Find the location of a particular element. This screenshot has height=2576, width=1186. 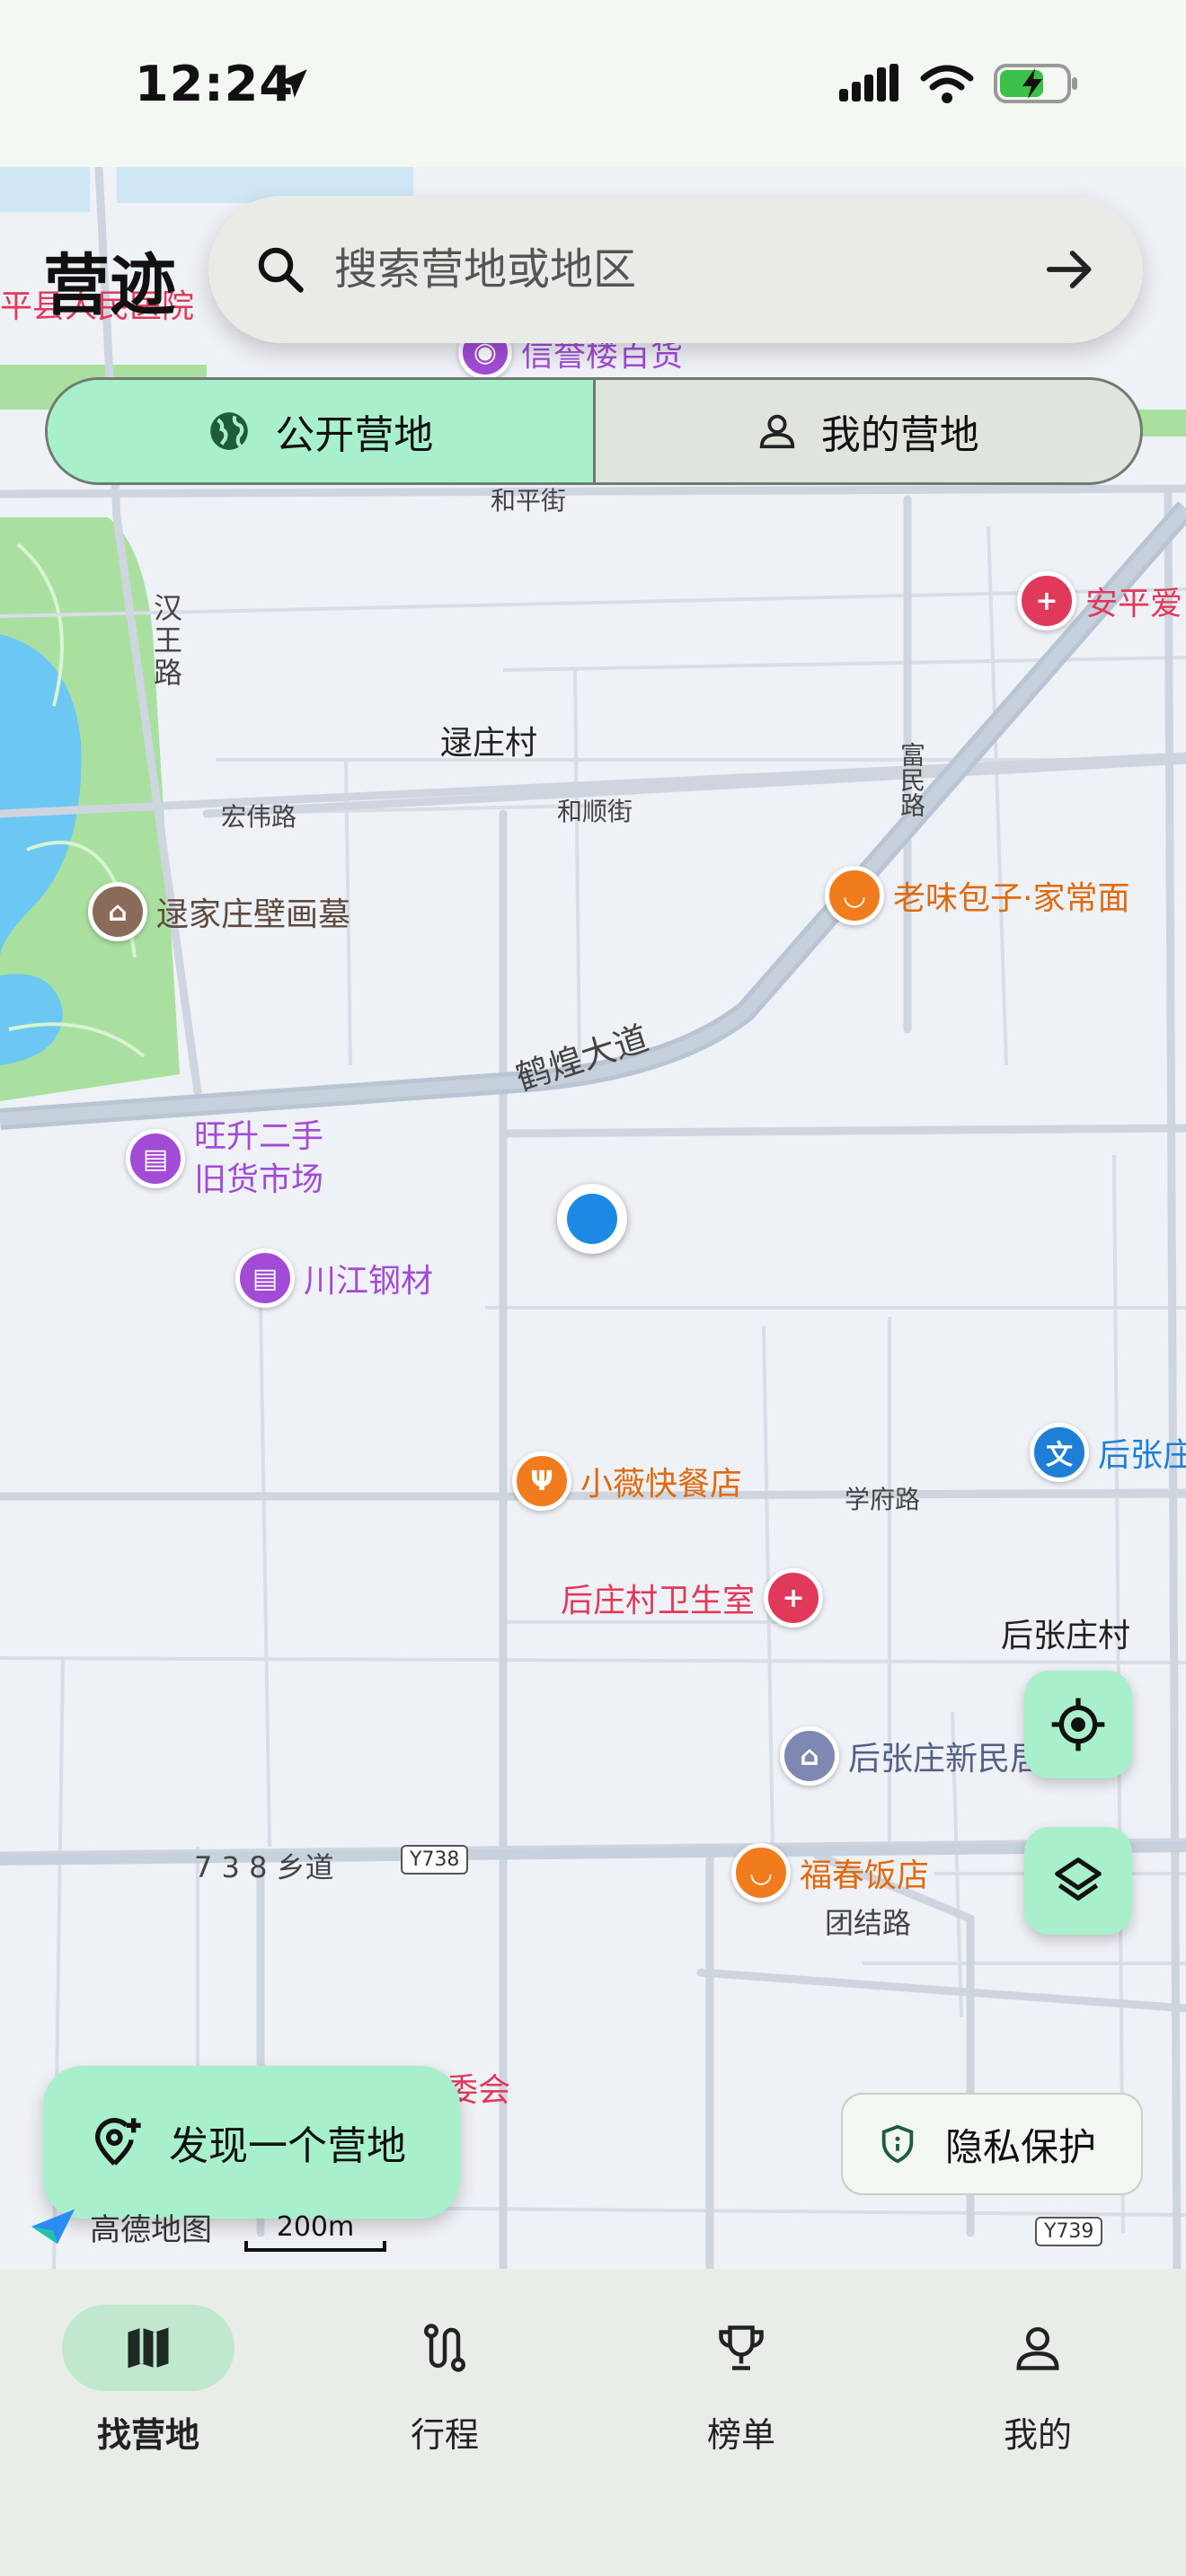

poi-label: 小薇快餐店 is located at coordinates (661, 1484).